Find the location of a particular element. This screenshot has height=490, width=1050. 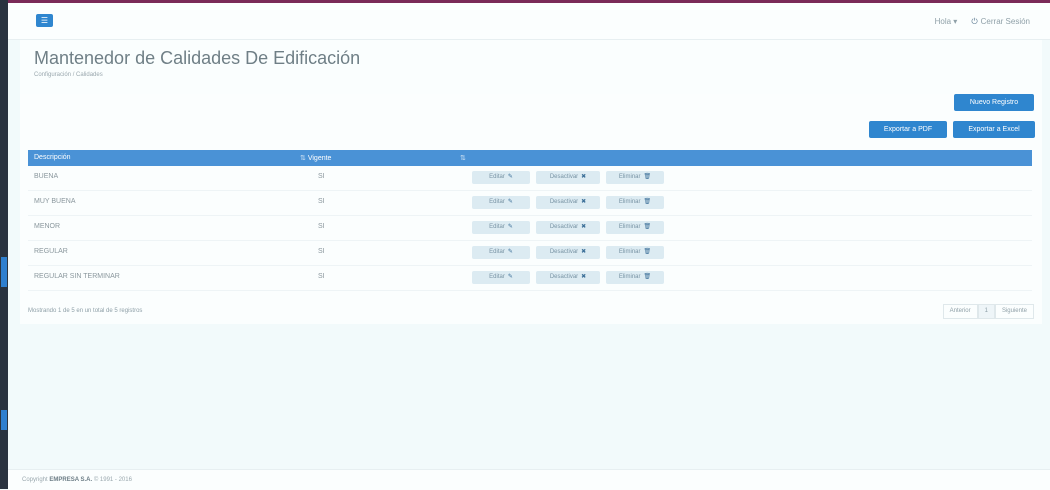

column-header-actions: ⇅ is located at coordinates (461, 158).